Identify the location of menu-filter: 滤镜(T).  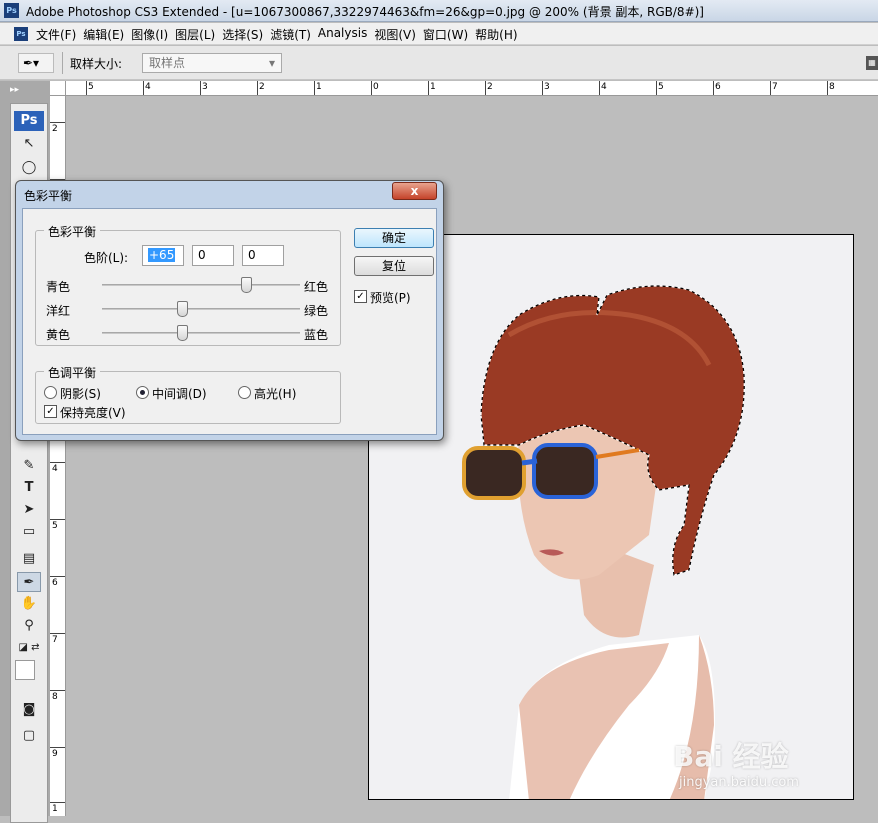
(294, 34).